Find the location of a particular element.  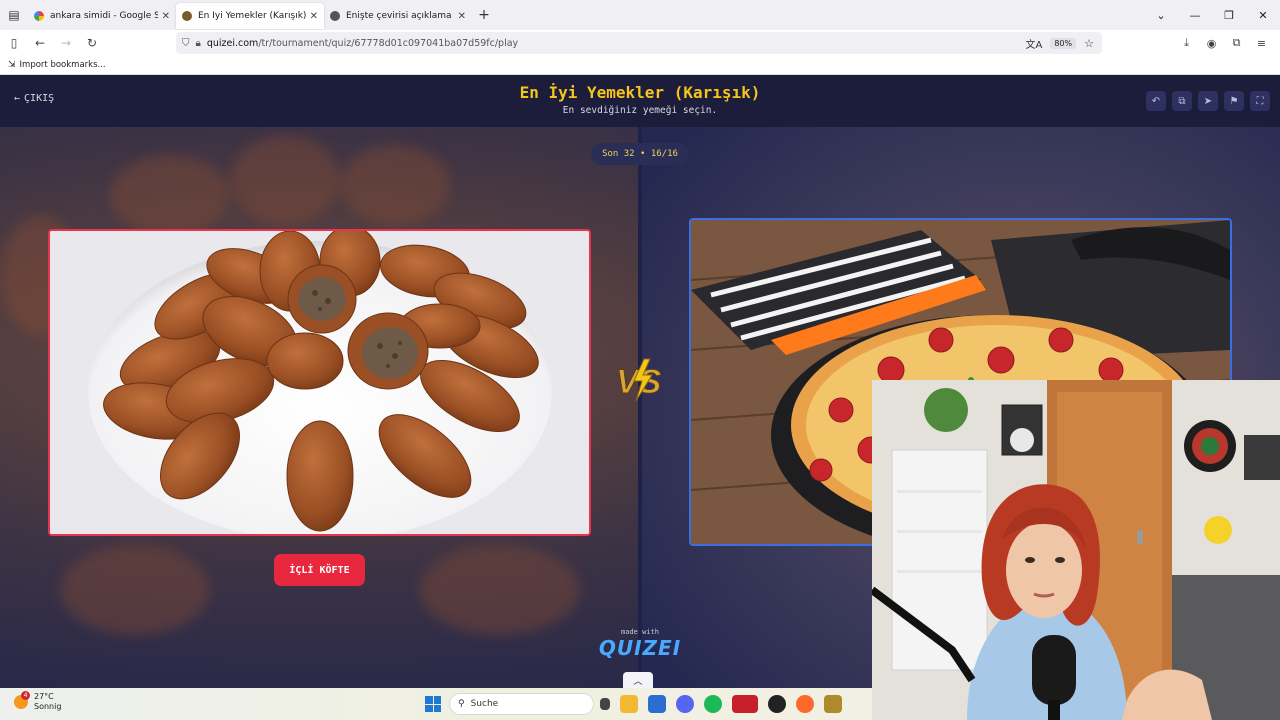

forward-icon: → is located at coordinates (66, 43).